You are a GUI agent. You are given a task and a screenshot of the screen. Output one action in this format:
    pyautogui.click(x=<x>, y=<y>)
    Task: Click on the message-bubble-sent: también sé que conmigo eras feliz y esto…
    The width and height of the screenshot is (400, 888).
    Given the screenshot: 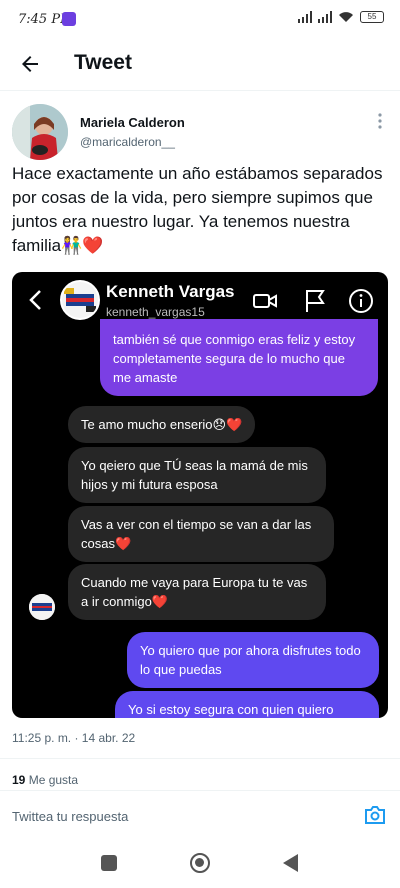 What is the action you would take?
    pyautogui.click(x=239, y=357)
    